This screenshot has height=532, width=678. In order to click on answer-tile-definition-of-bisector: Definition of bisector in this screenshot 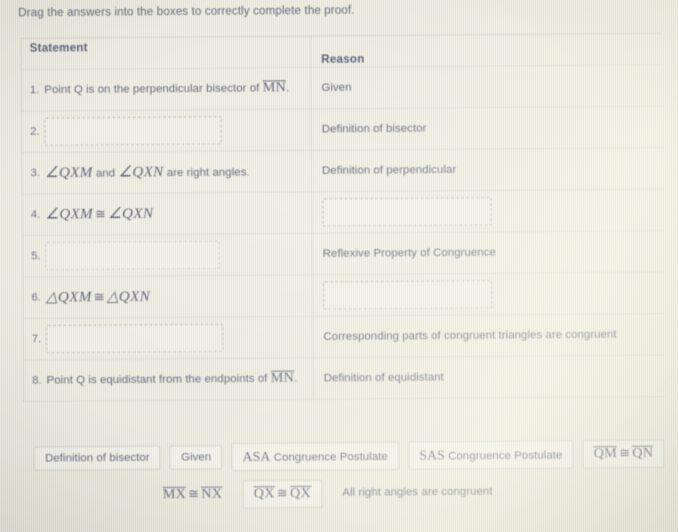, I will do `click(97, 458)`.